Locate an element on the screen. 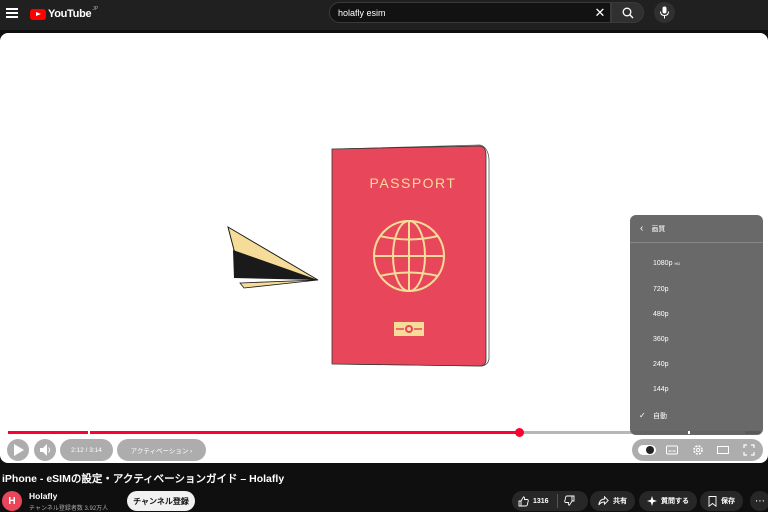 This screenshot has height=512, width=768. search-box: ✕ is located at coordinates (470, 12).